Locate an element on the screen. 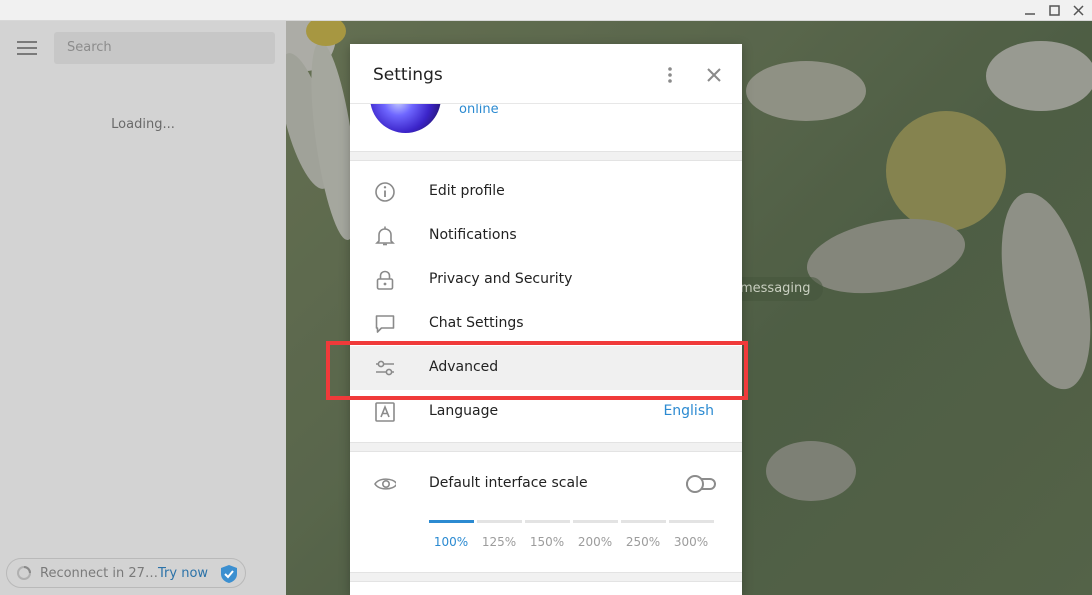 Image resolution: width=1092 pixels, height=595 pixels. scale-toggle is located at coordinates (701, 484).